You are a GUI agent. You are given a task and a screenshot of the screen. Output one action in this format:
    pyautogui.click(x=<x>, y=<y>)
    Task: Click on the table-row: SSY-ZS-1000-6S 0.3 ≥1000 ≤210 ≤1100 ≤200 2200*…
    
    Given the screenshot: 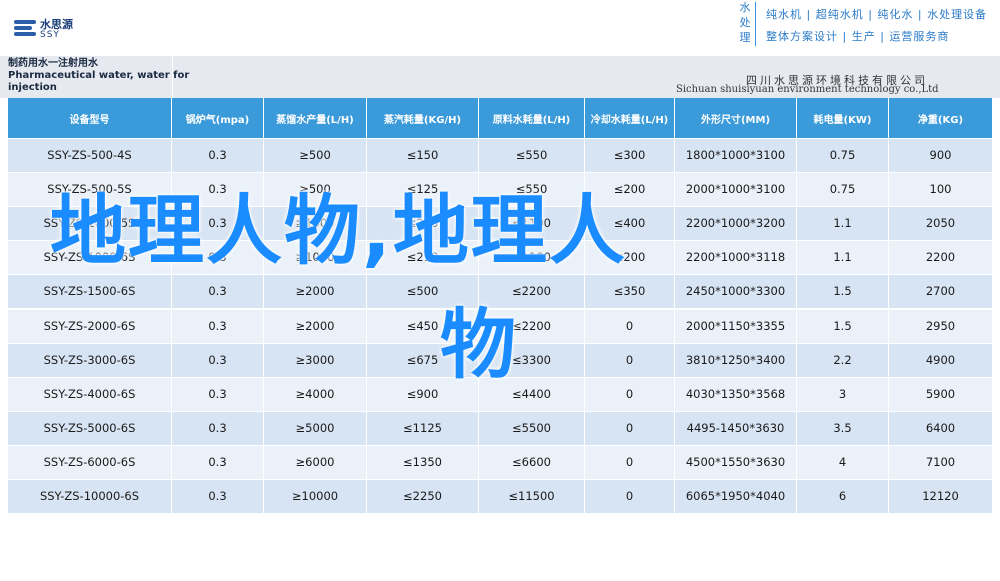 What is the action you would take?
    pyautogui.click(x=500, y=257)
    